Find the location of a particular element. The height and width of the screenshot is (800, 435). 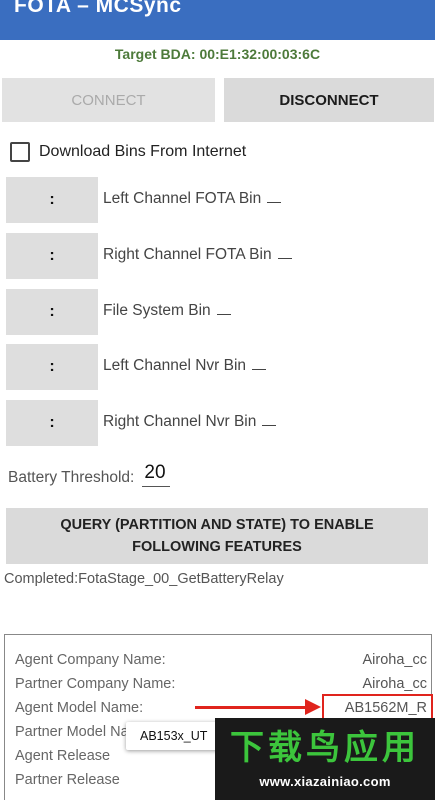

right-fota-bin-label: Right Channel FOTA Bin is located at coordinates (197, 254).